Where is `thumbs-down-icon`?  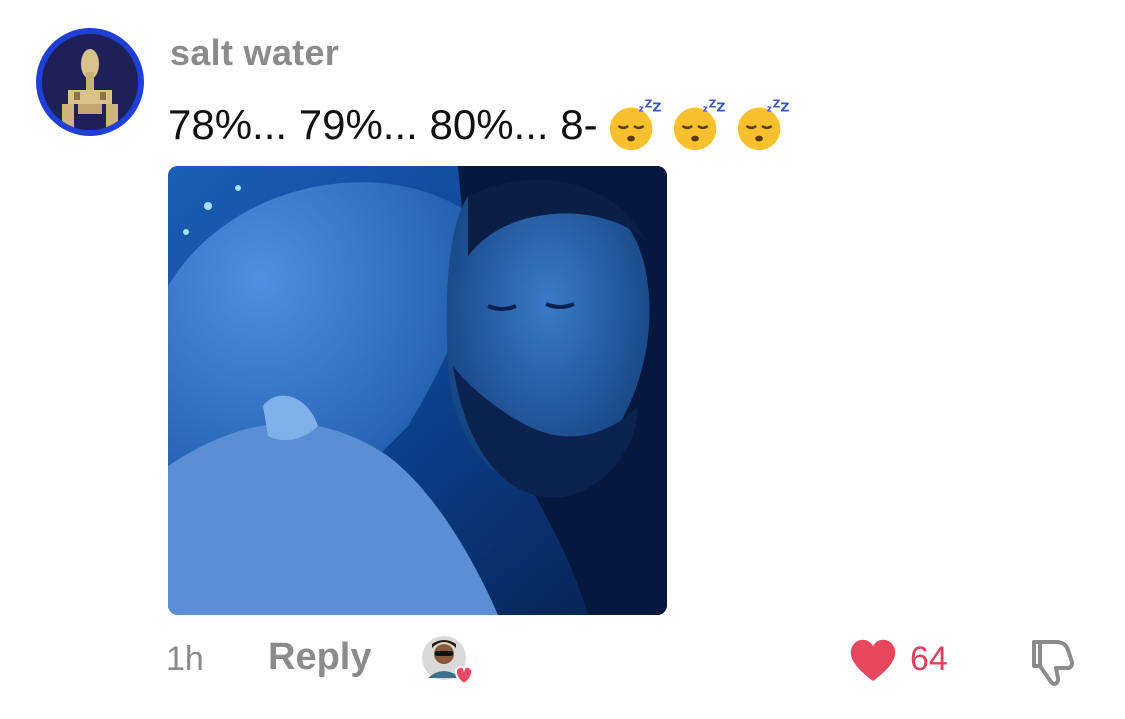
thumbs-down-icon is located at coordinates (1053, 663).